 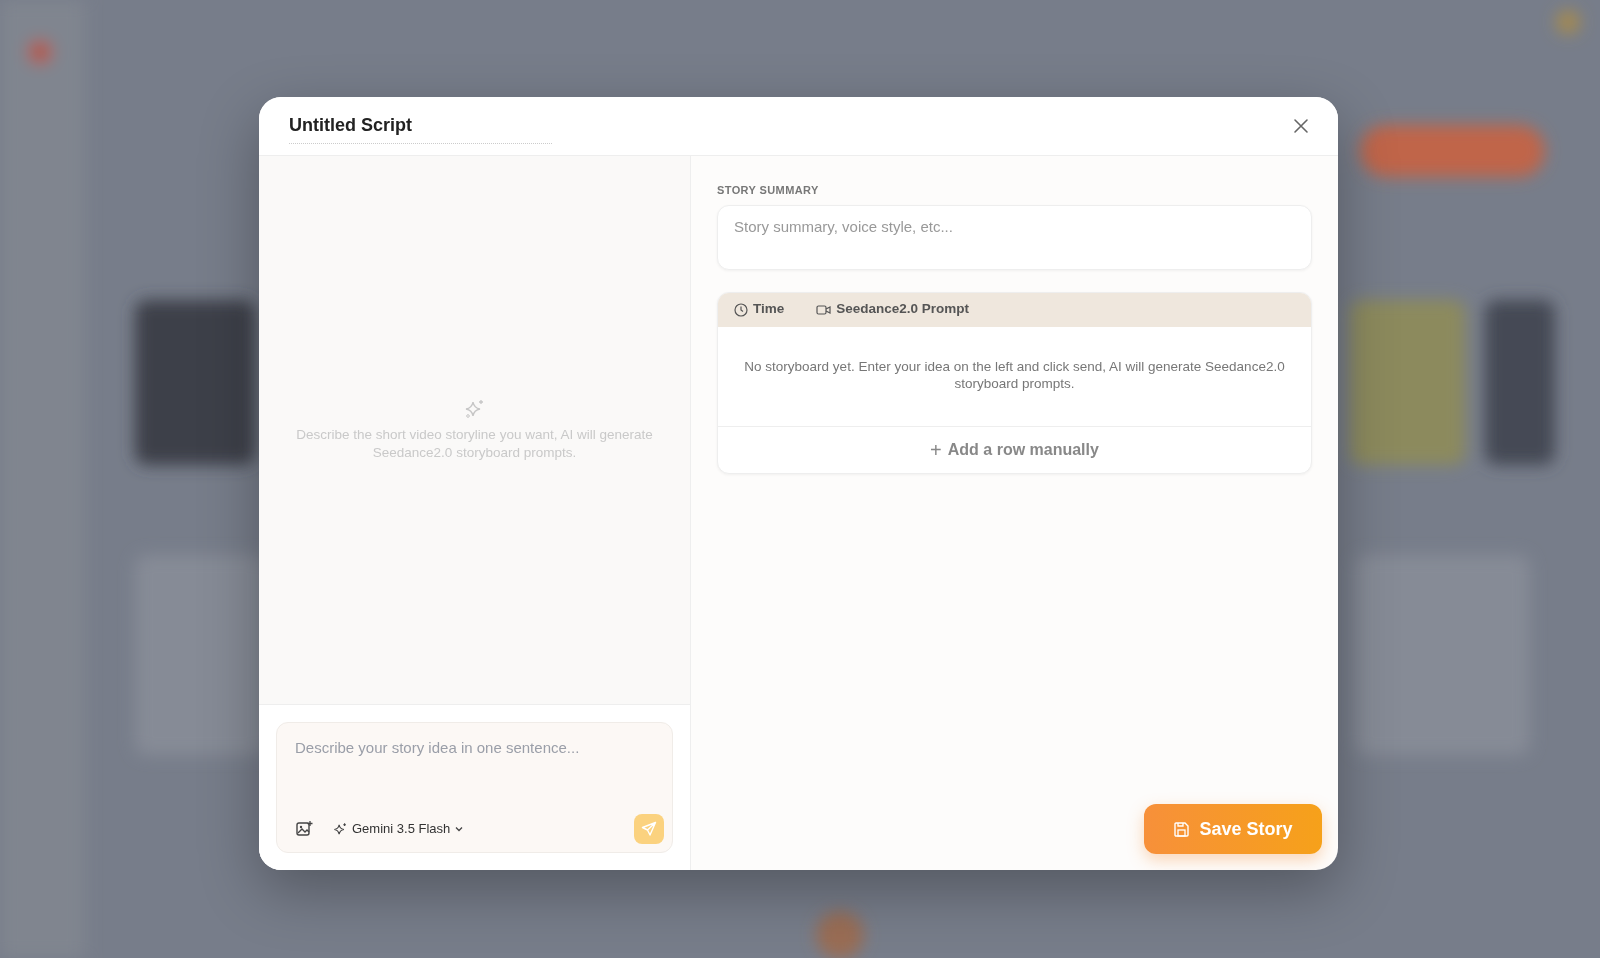 What do you see at coordinates (741, 309) in the screenshot?
I see `clock-icon` at bounding box center [741, 309].